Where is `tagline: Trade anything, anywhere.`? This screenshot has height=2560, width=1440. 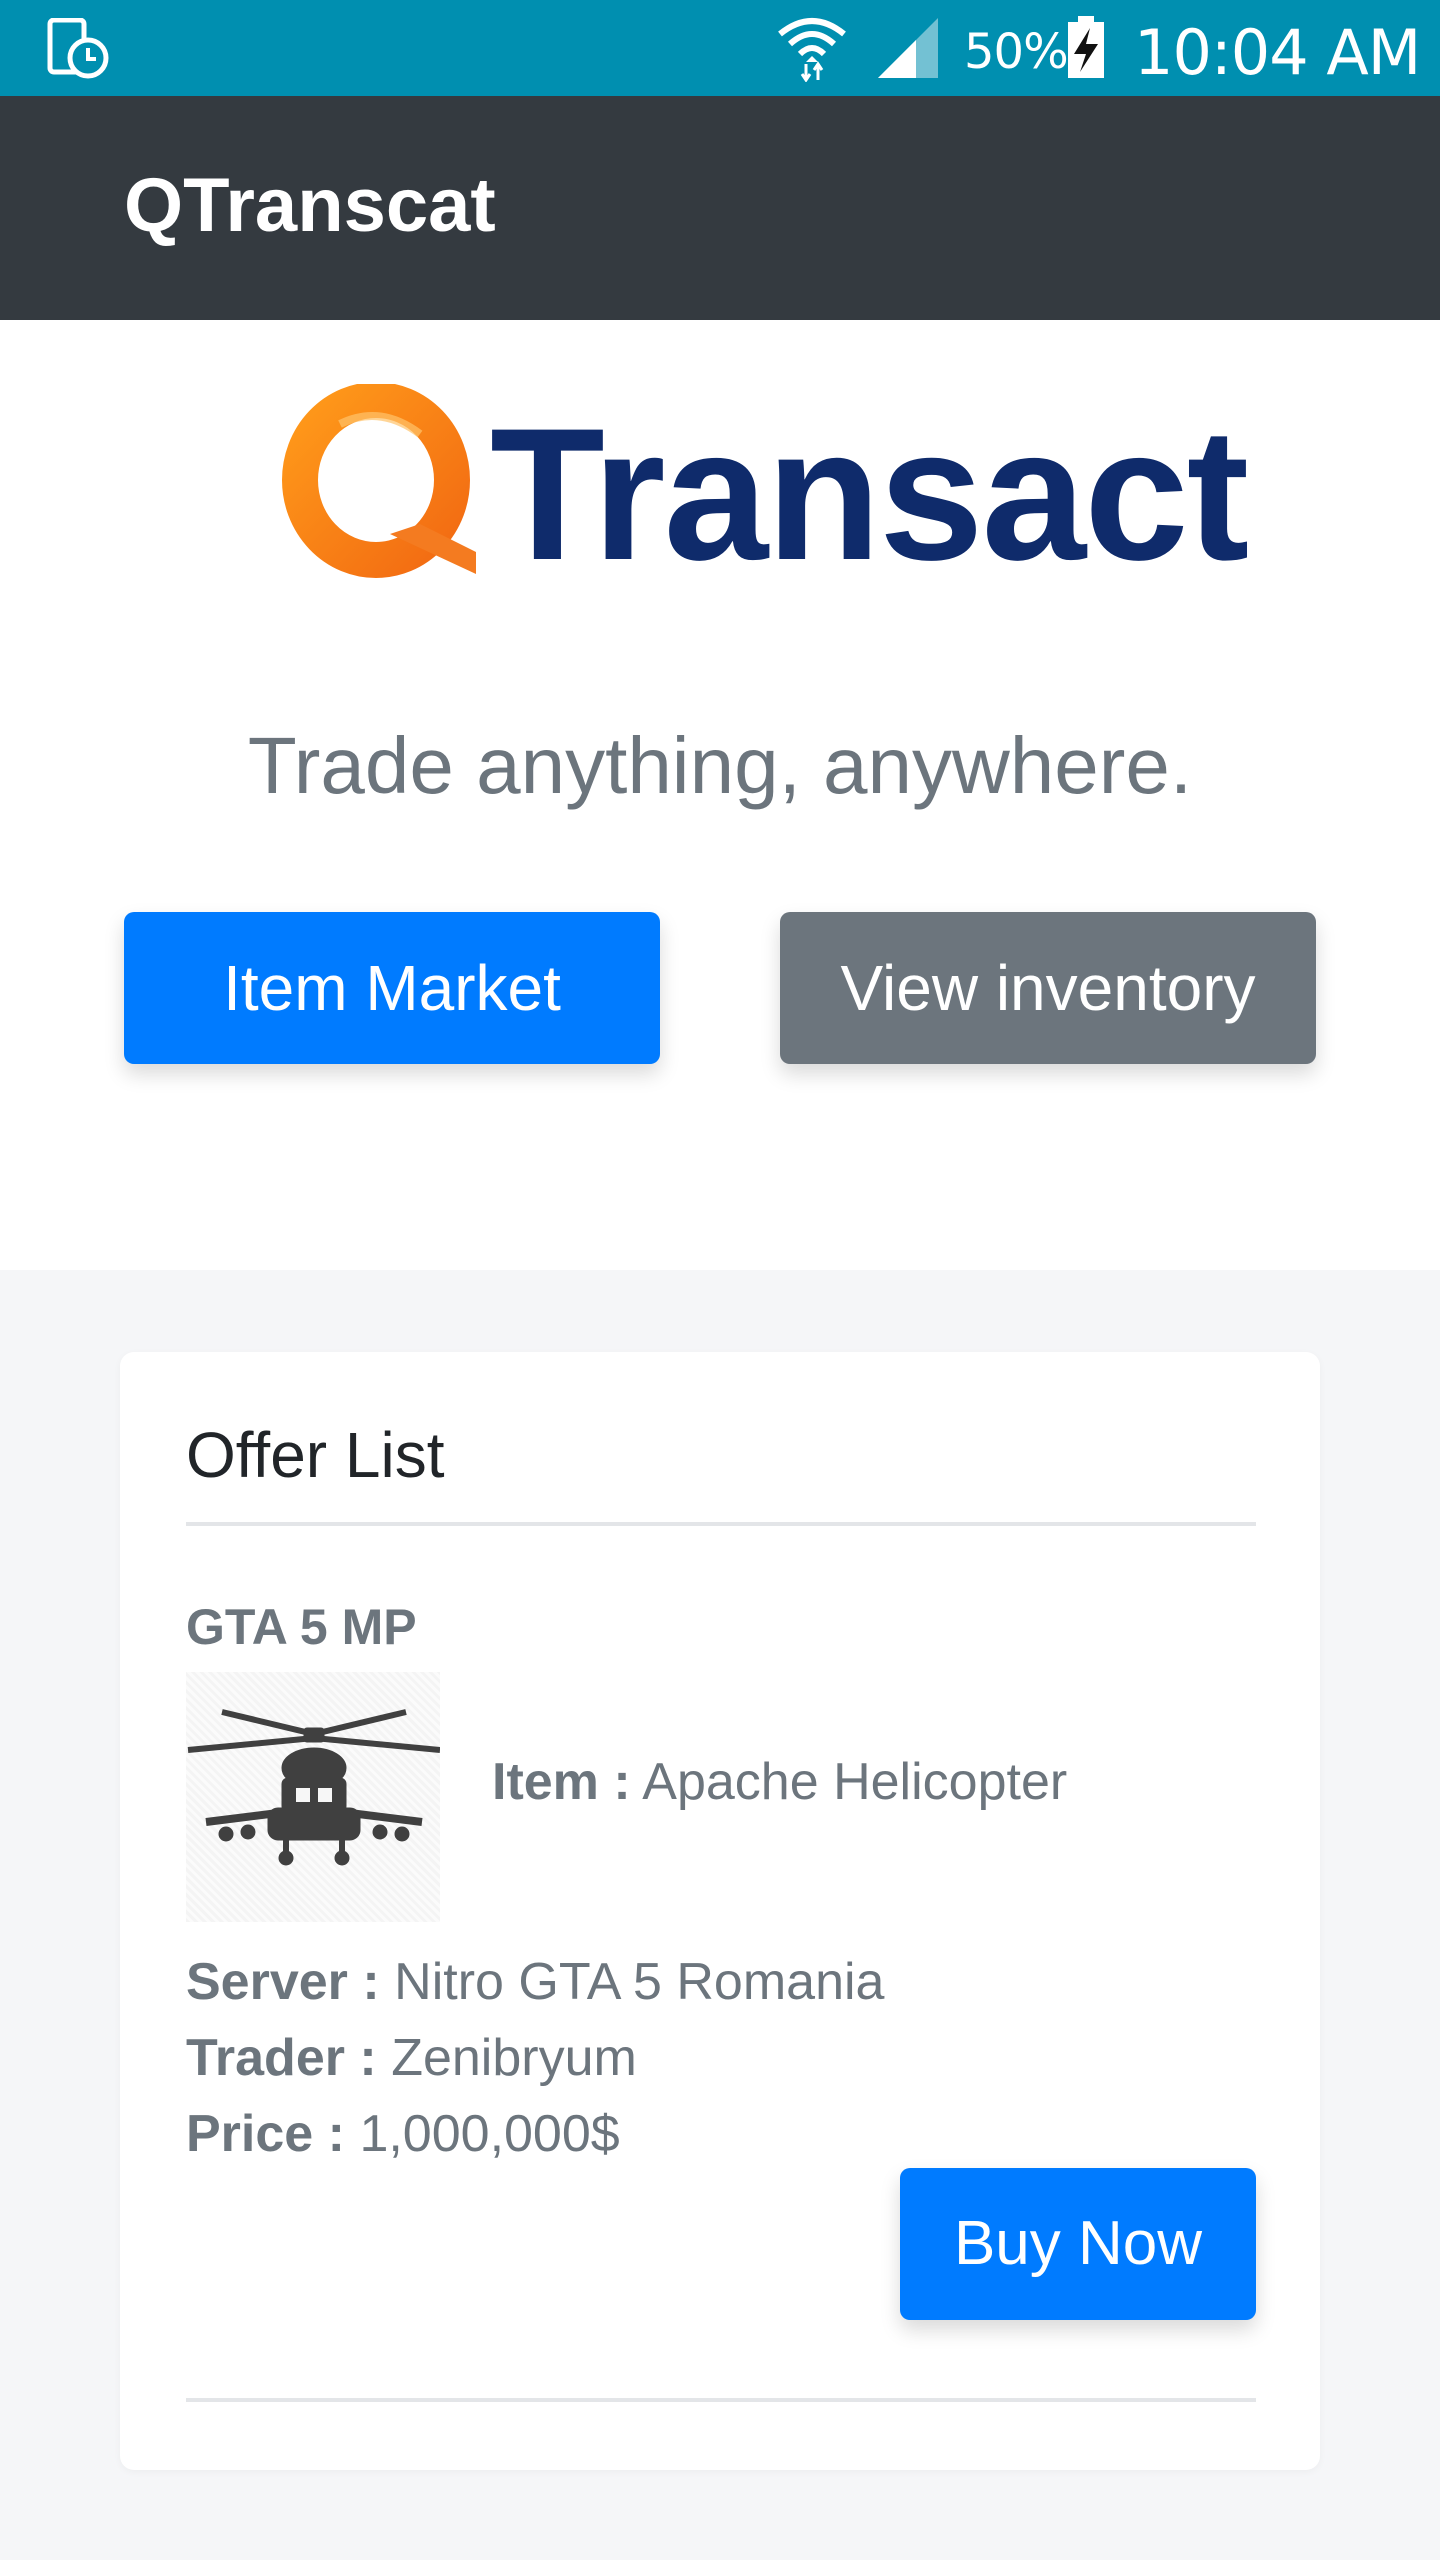
tagline: Trade anything, anywhere. is located at coordinates (720, 765).